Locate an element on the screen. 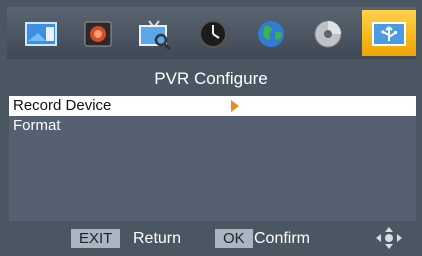  page-title: PVR Configure is located at coordinates (211, 78).